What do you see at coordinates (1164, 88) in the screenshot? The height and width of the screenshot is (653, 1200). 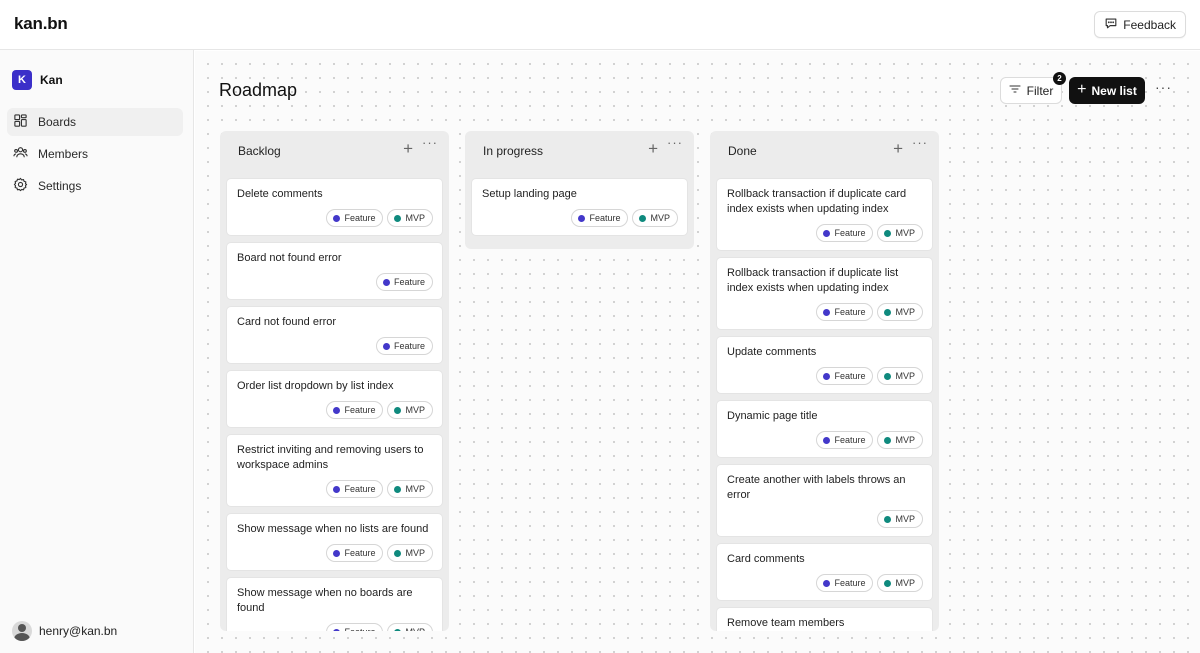 I see `board-more-icon: ···` at bounding box center [1164, 88].